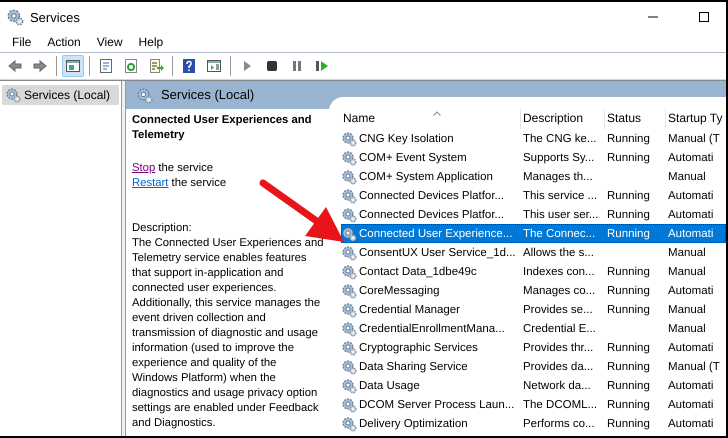  I want to click on table-row: Contact Data_1dbe49c Indexes con... Running Manual, so click(533, 271).